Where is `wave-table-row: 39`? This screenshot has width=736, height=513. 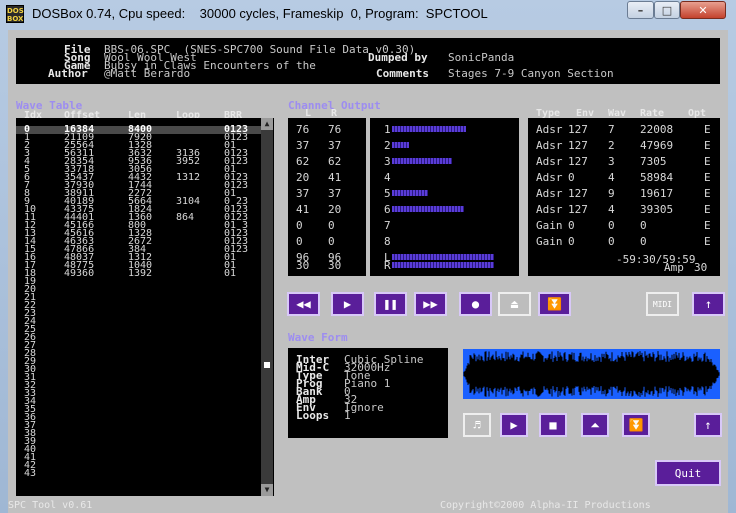 wave-table-row: 39 is located at coordinates (141, 442).